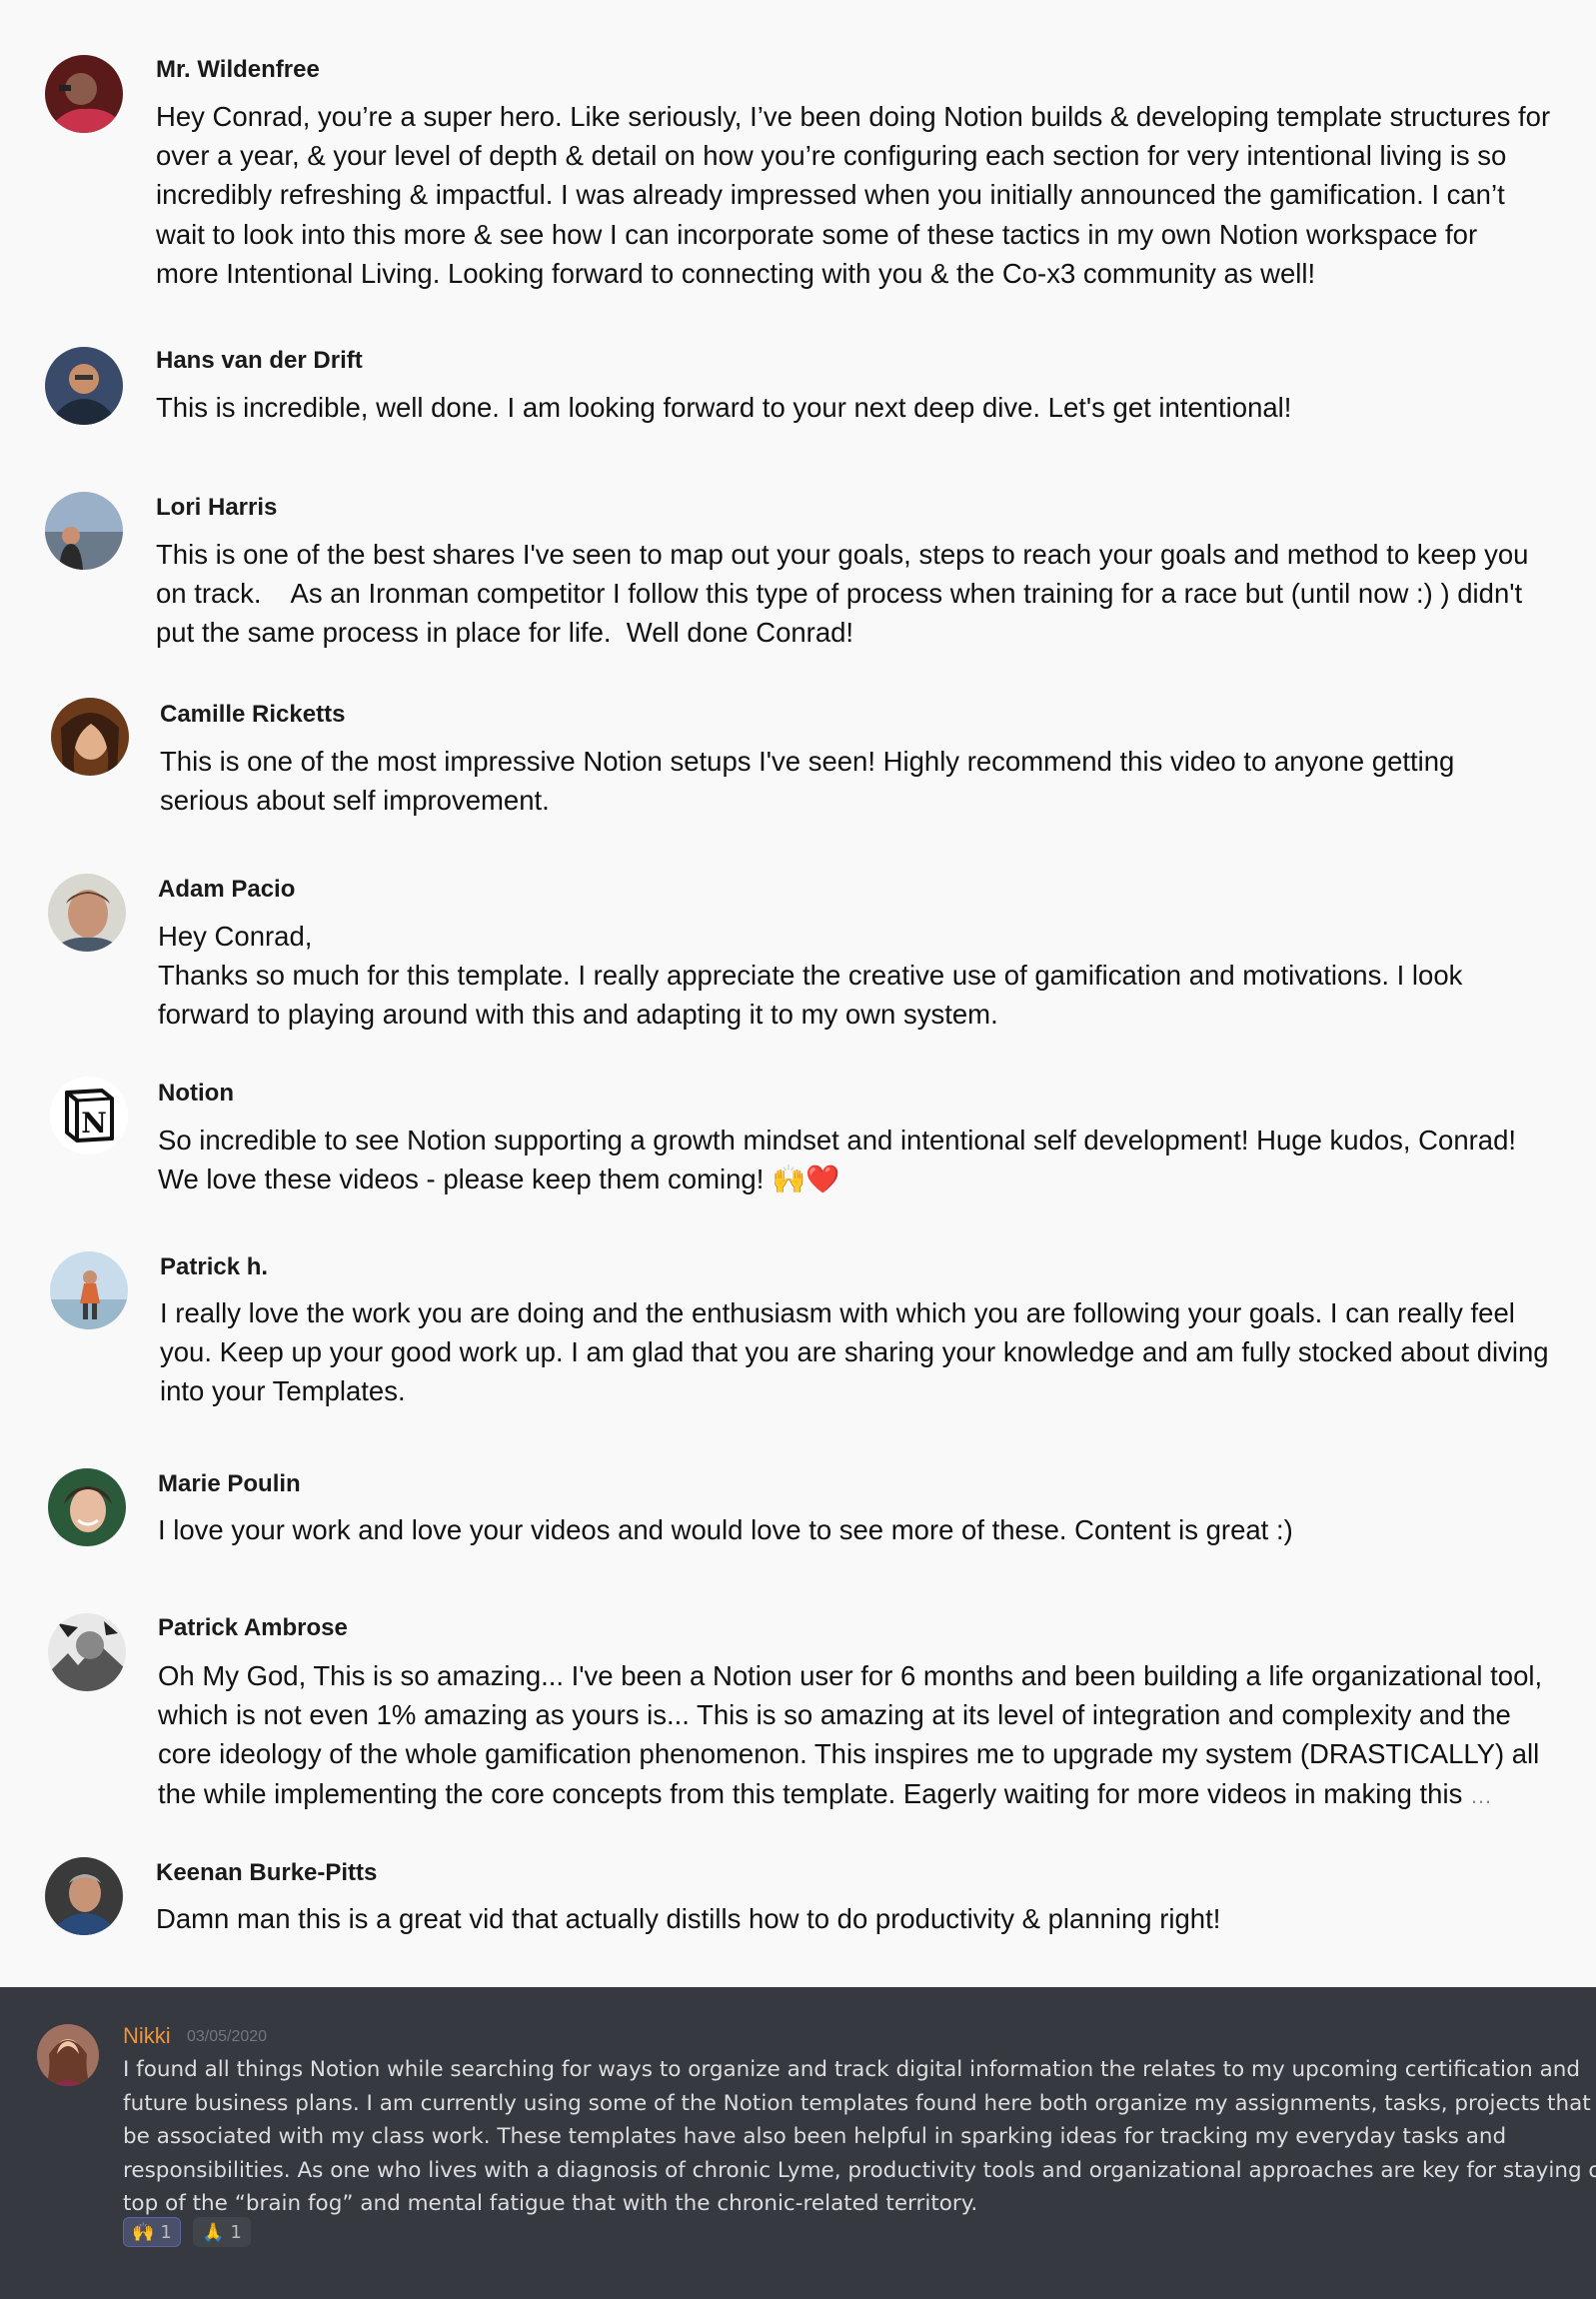  Describe the element at coordinates (227, 2036) in the screenshot. I see `chat-timestamp: 03/05/2020` at that location.